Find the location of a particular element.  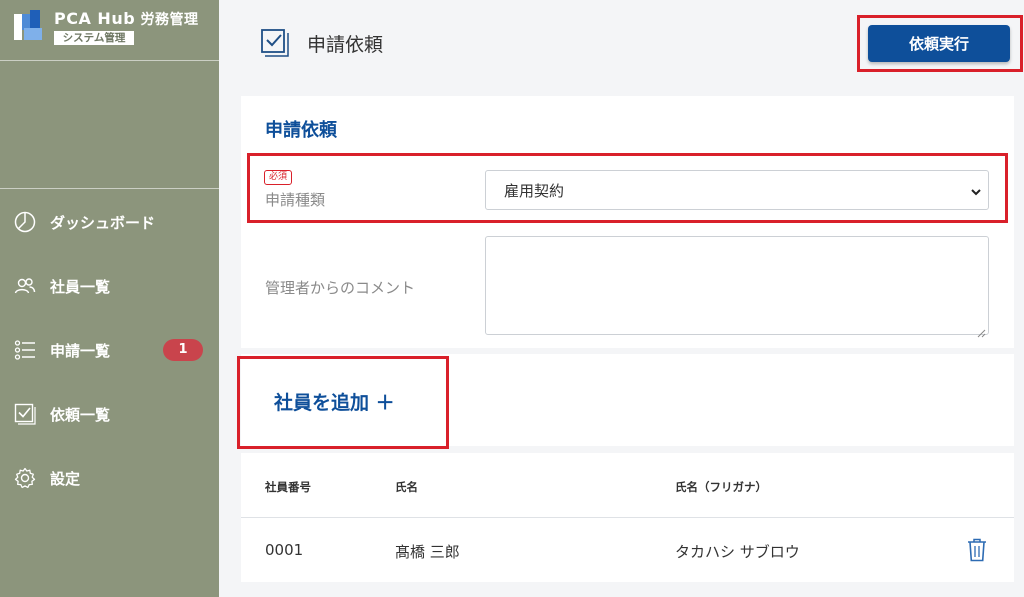

sidebar-divider-nav is located at coordinates (109, 188).